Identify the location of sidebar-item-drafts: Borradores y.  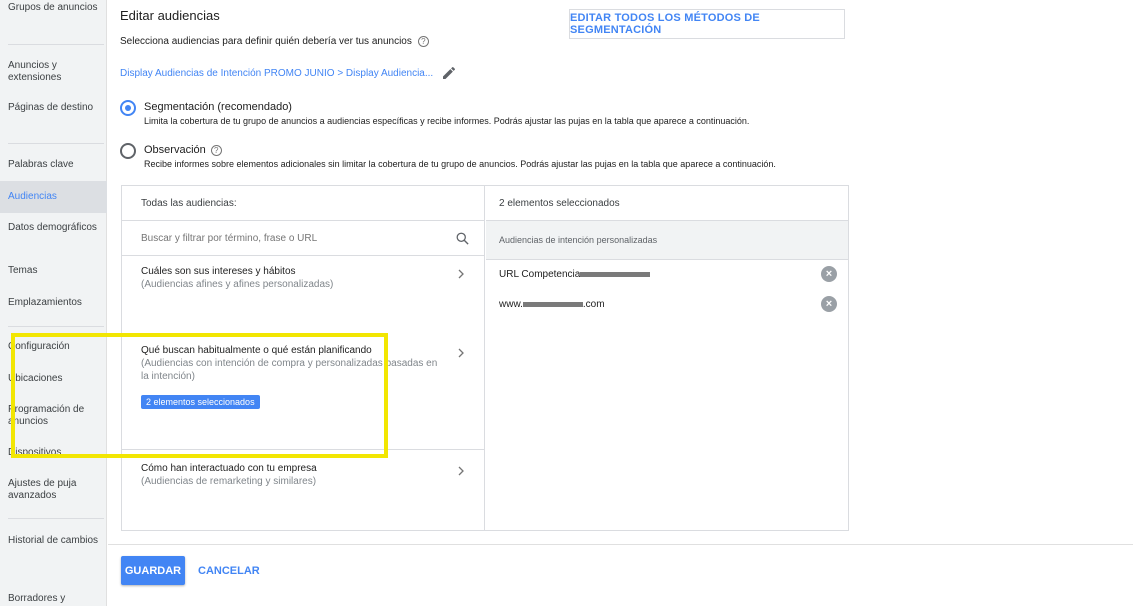
(53, 599).